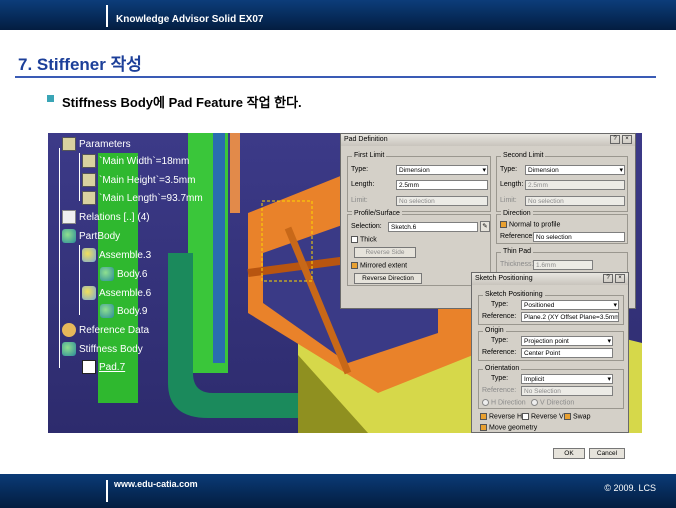 This screenshot has height=508, width=676. Describe the element at coordinates (575, 185) in the screenshot. I see `second-length-input: 2.5mm` at that location.